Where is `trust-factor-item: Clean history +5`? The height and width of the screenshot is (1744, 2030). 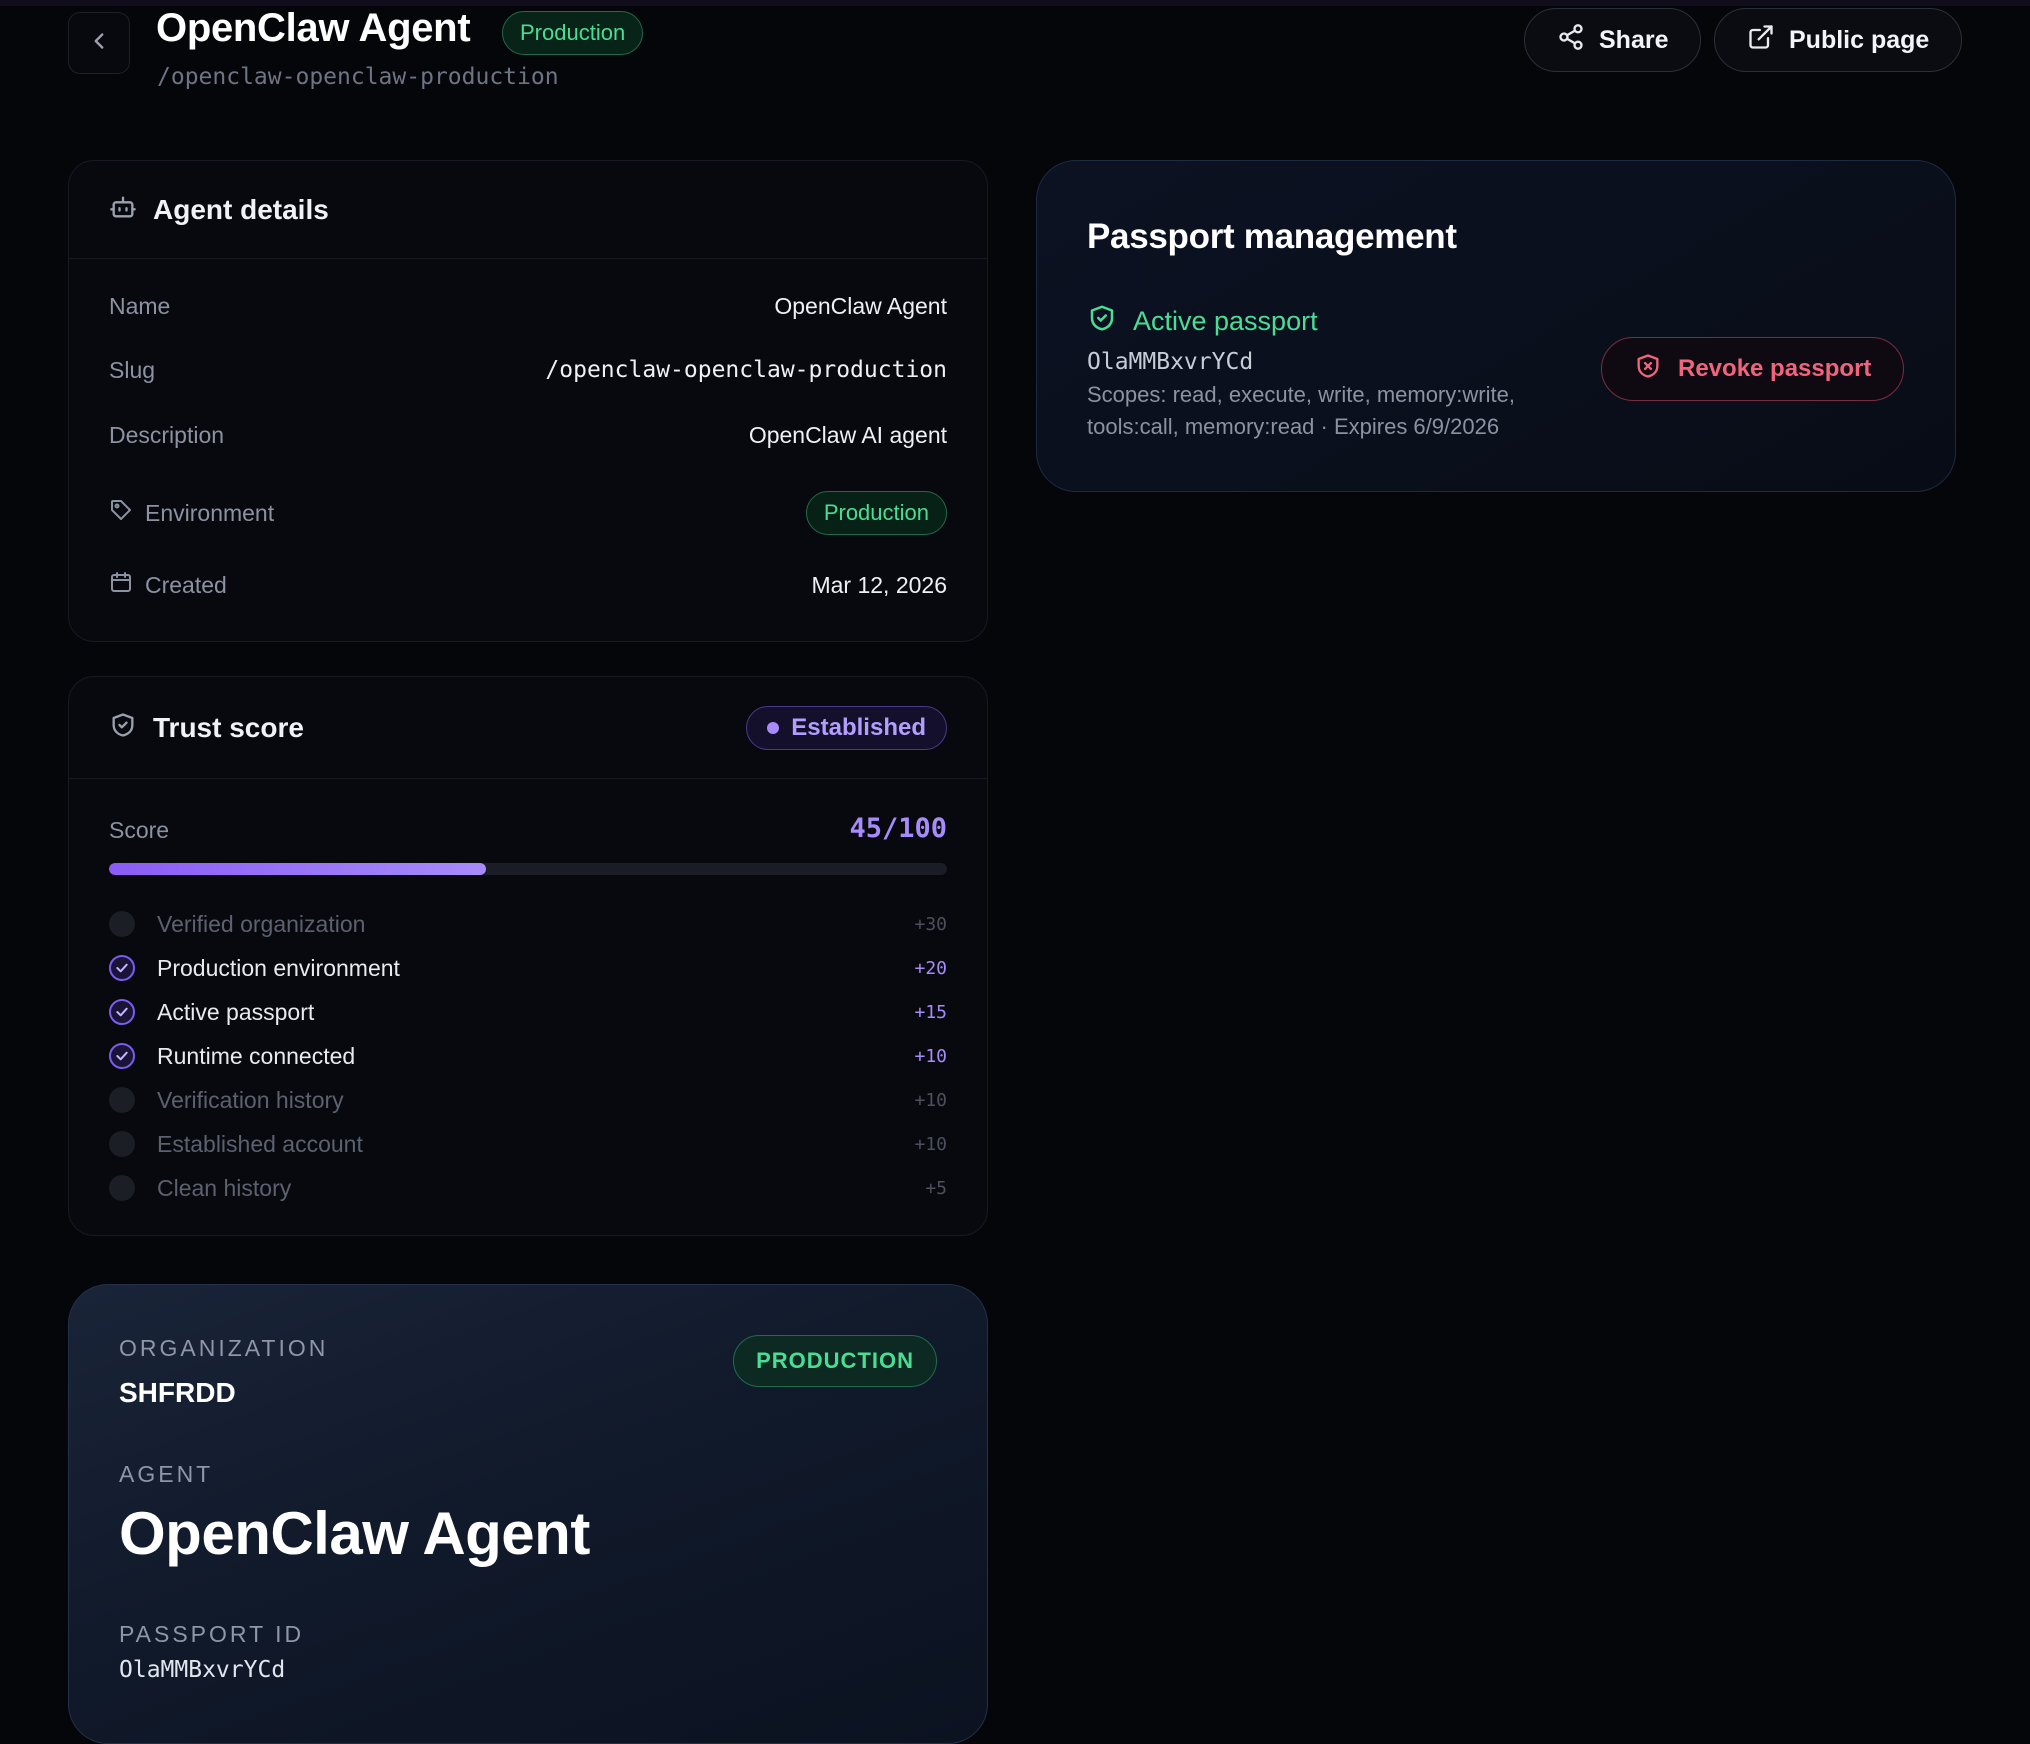
trust-factor-item: Clean history +5 is located at coordinates (528, 1188).